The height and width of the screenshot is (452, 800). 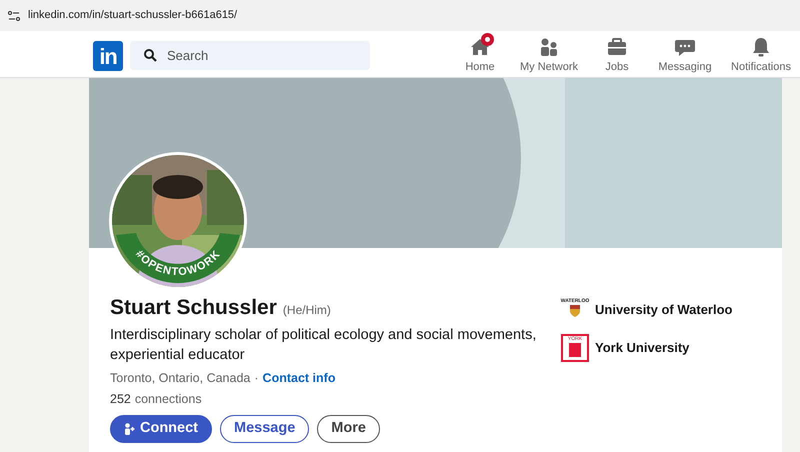 What do you see at coordinates (161, 429) in the screenshot?
I see `connect-button: Connect` at bounding box center [161, 429].